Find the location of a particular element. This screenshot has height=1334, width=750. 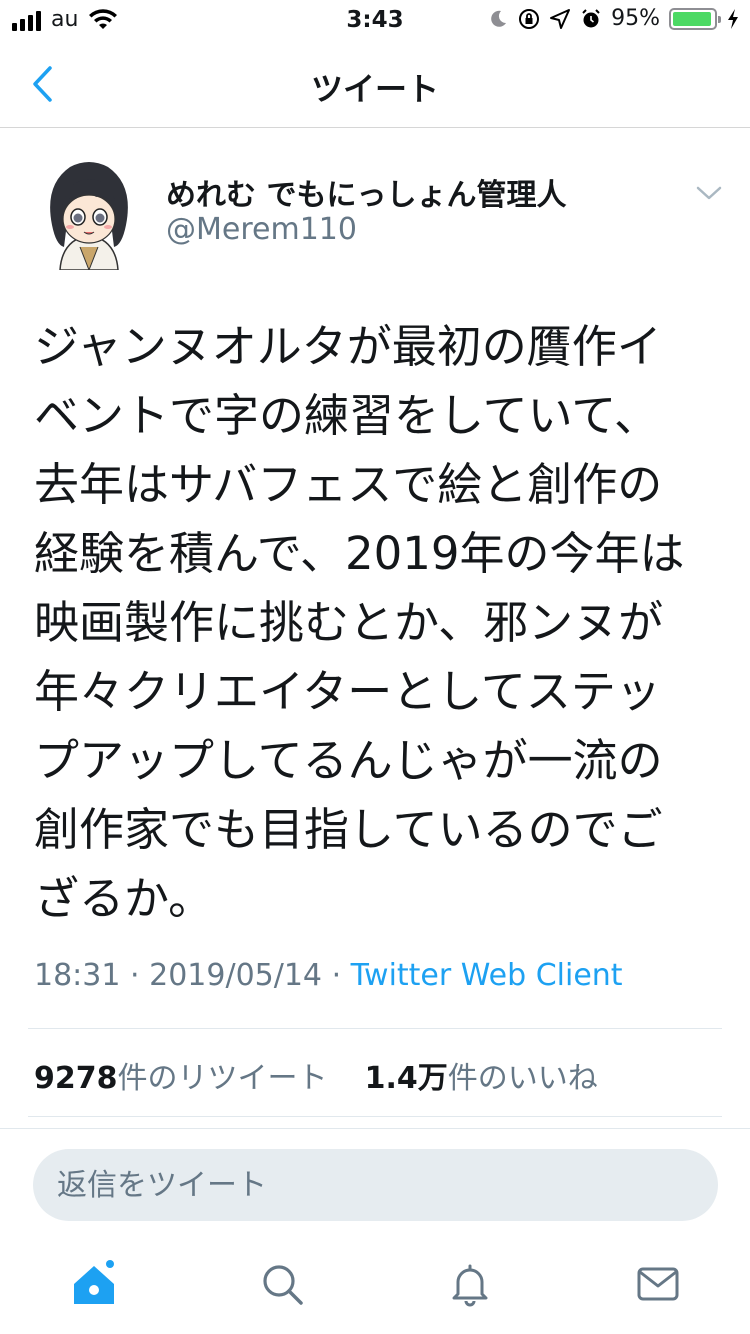

tweet-text-line: プアップしてるんじゃが一流の is located at coordinates (348, 760).